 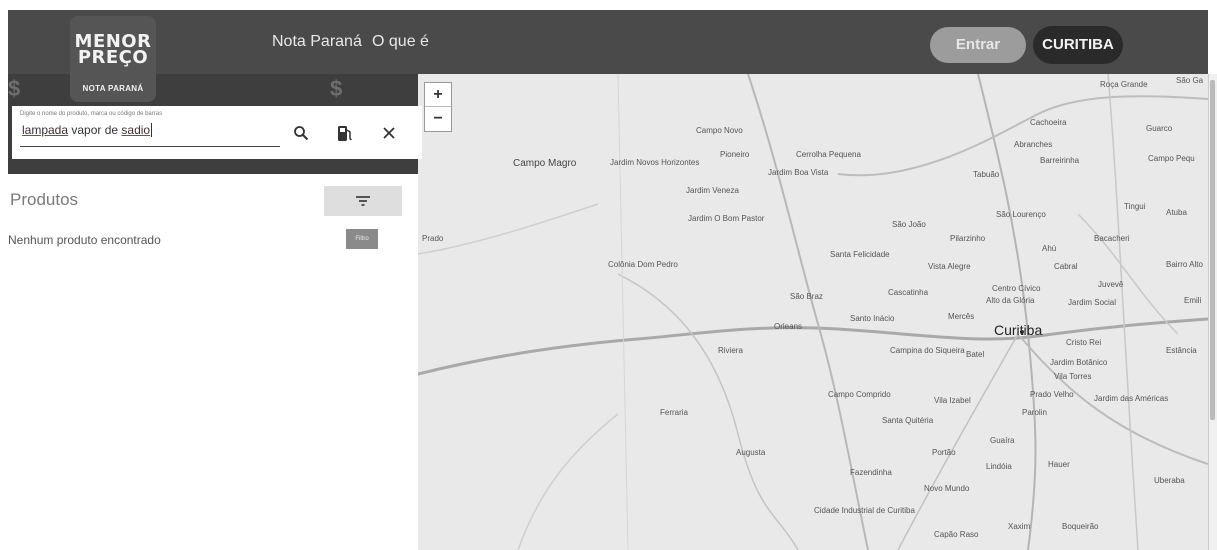 What do you see at coordinates (1018, 330) in the screenshot?
I see `map-city-label: Curitiba` at bounding box center [1018, 330].